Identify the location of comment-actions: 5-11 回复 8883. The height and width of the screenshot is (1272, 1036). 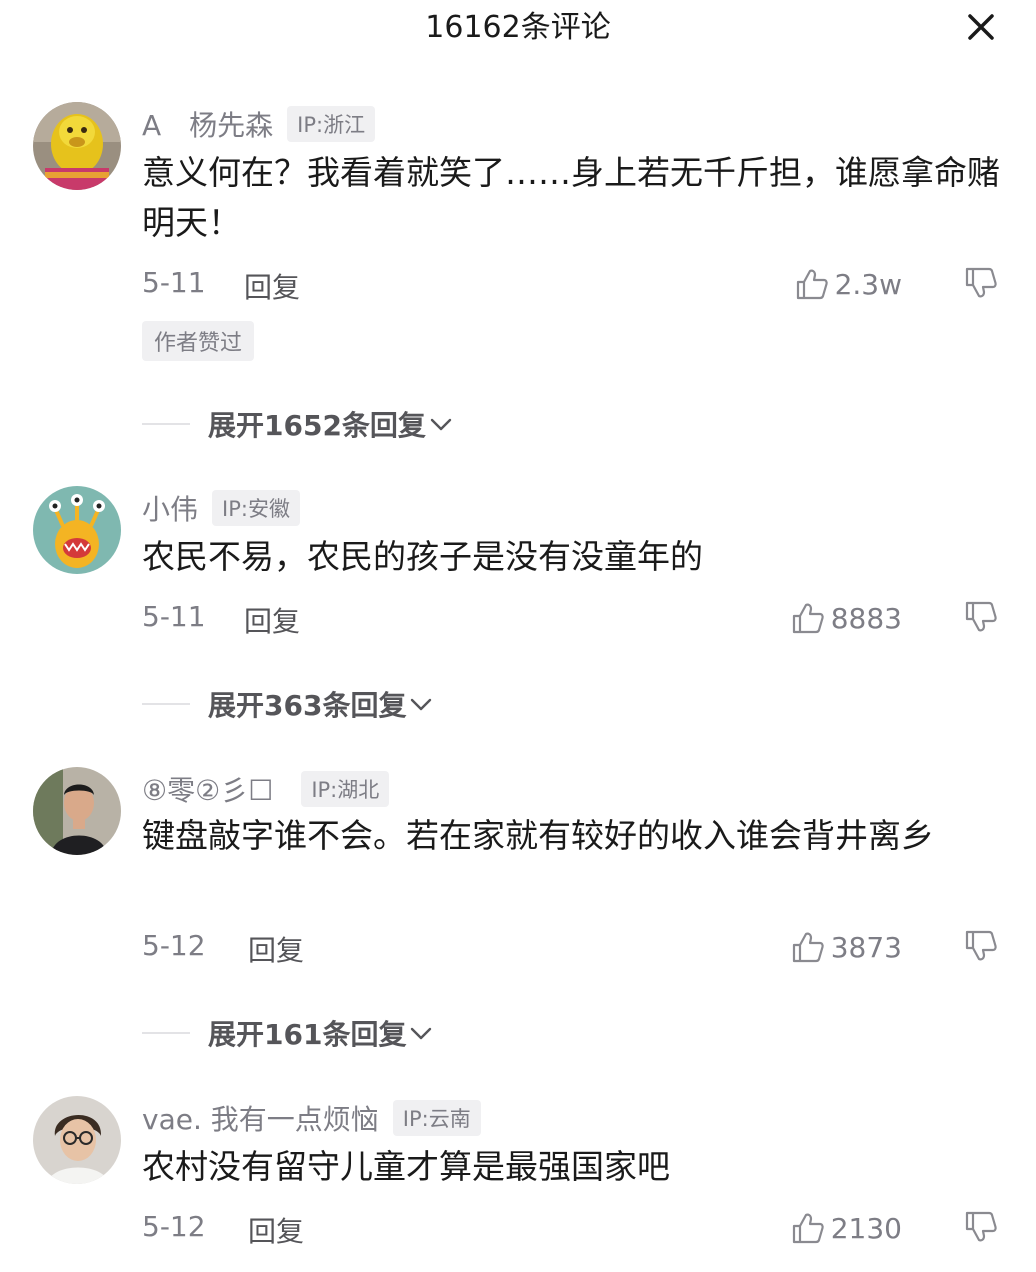
(572, 618).